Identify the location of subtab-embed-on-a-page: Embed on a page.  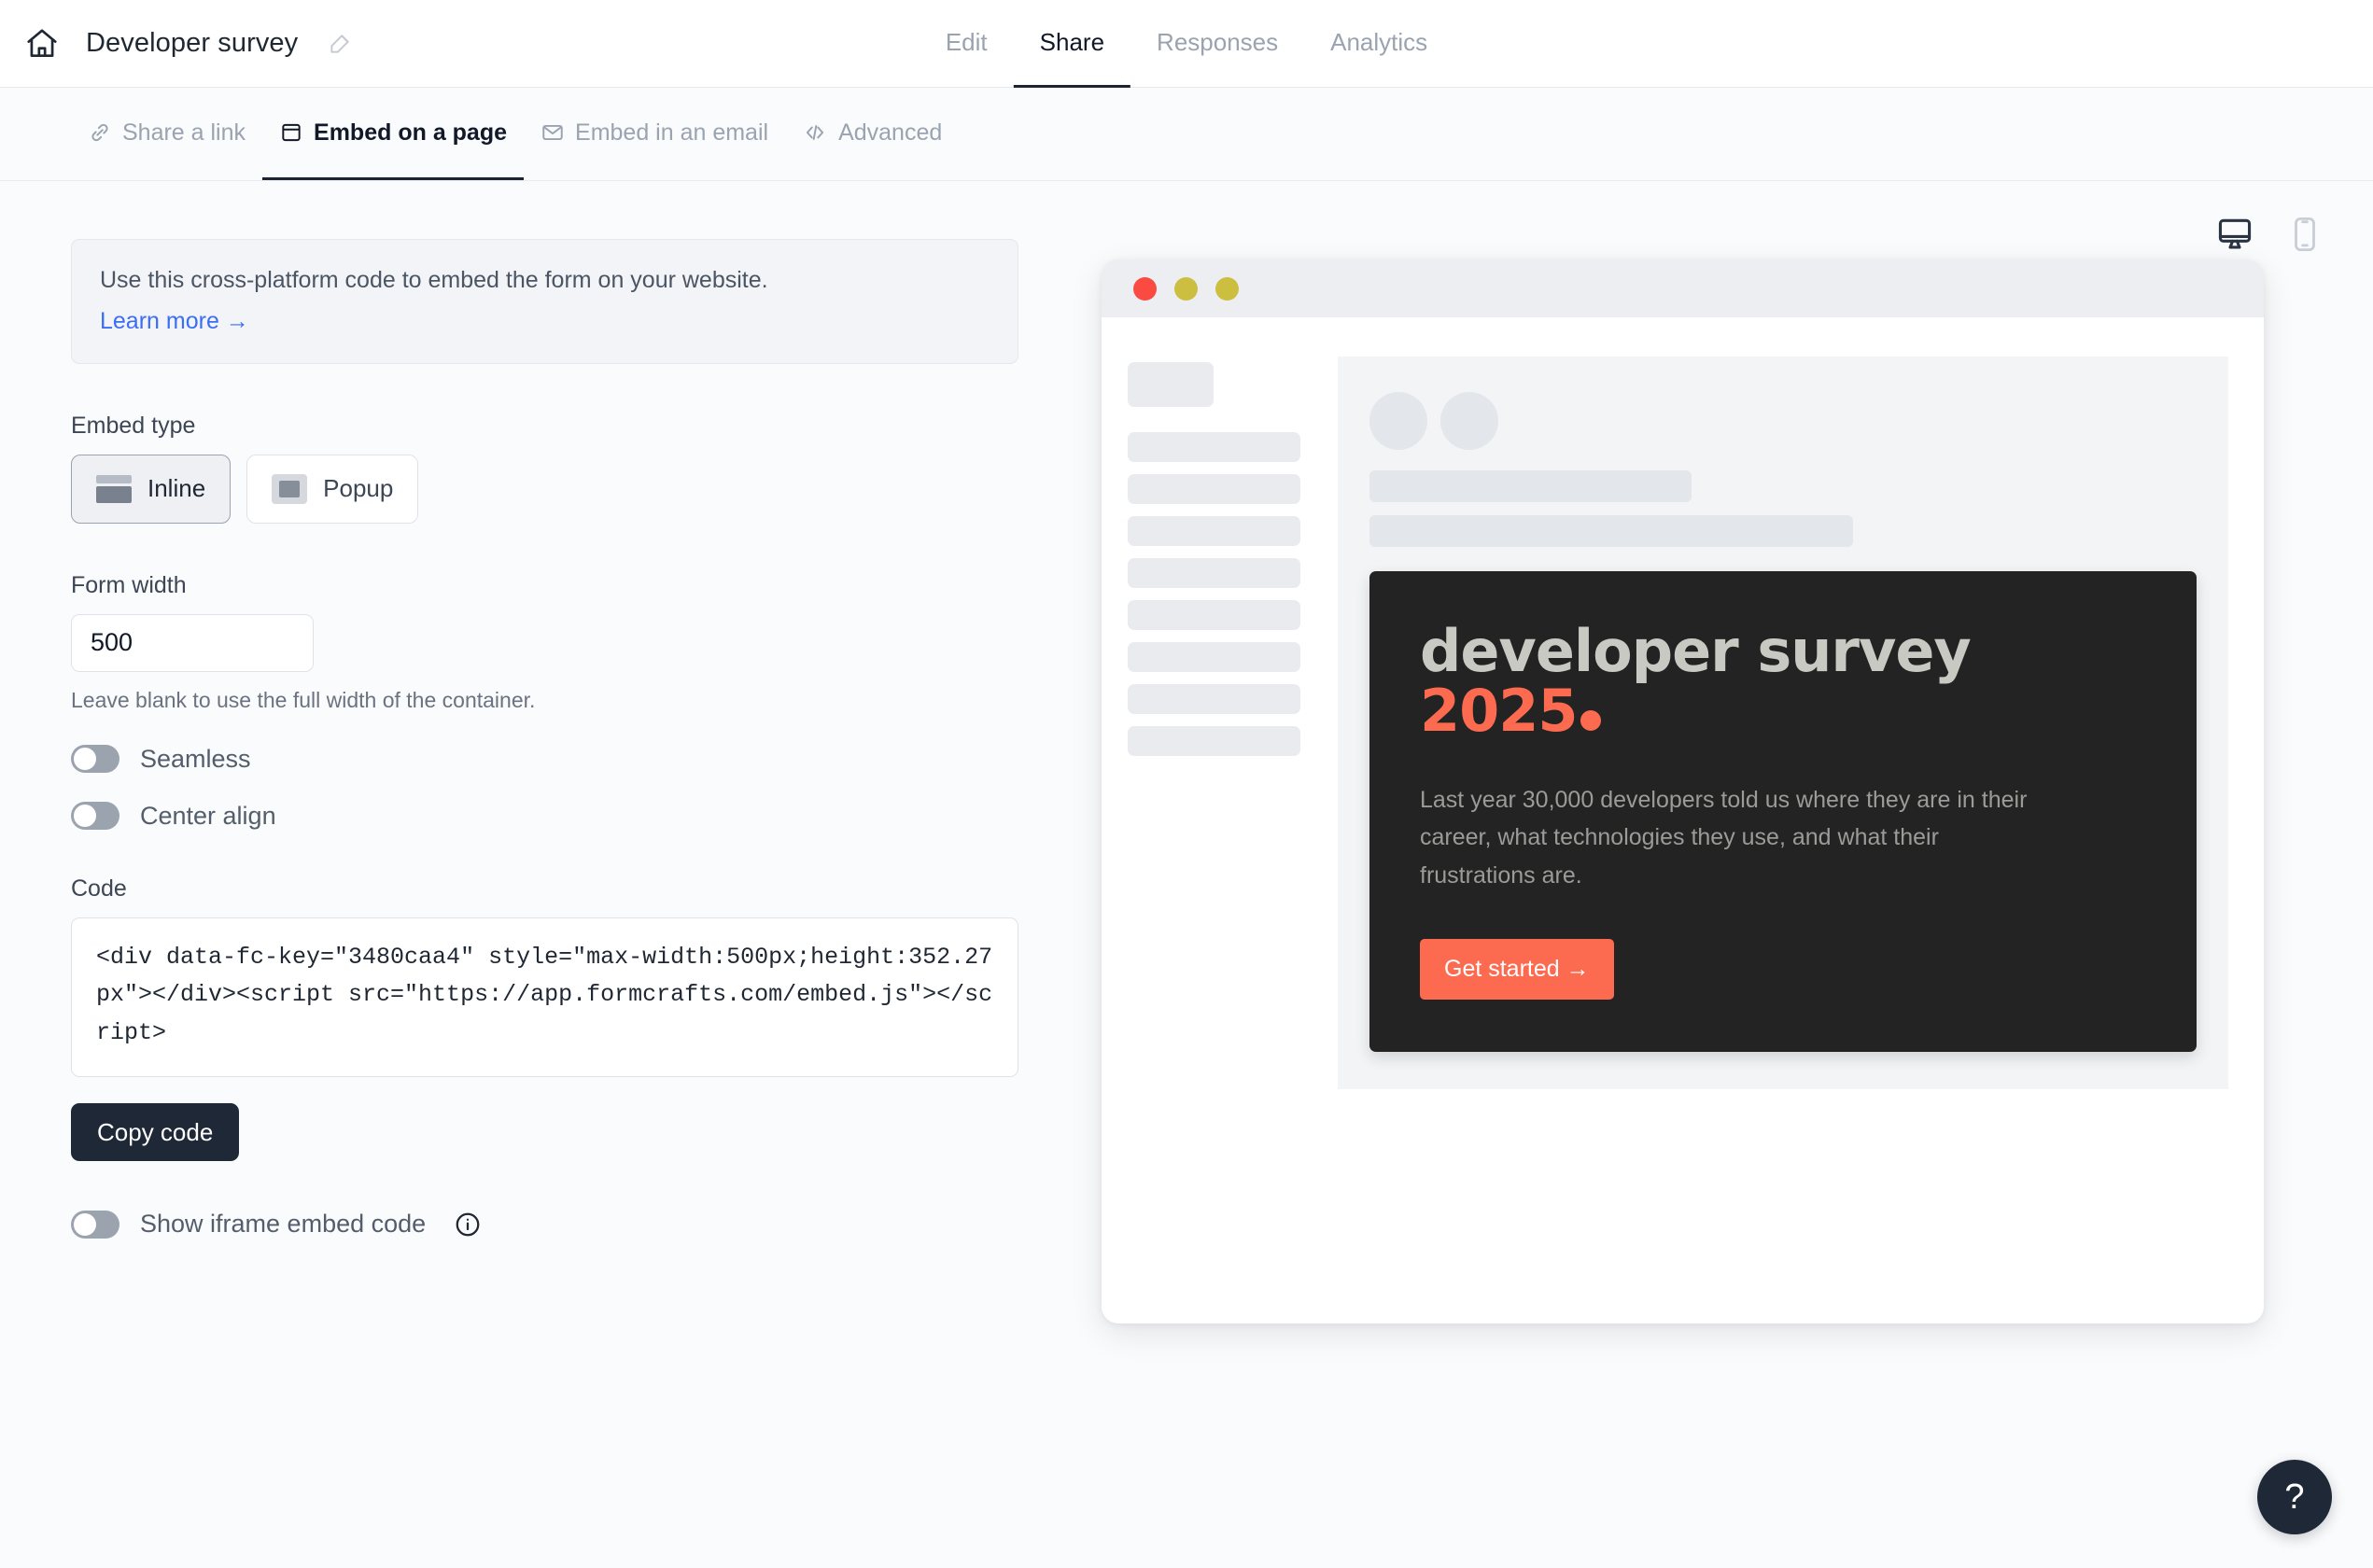
(393, 134).